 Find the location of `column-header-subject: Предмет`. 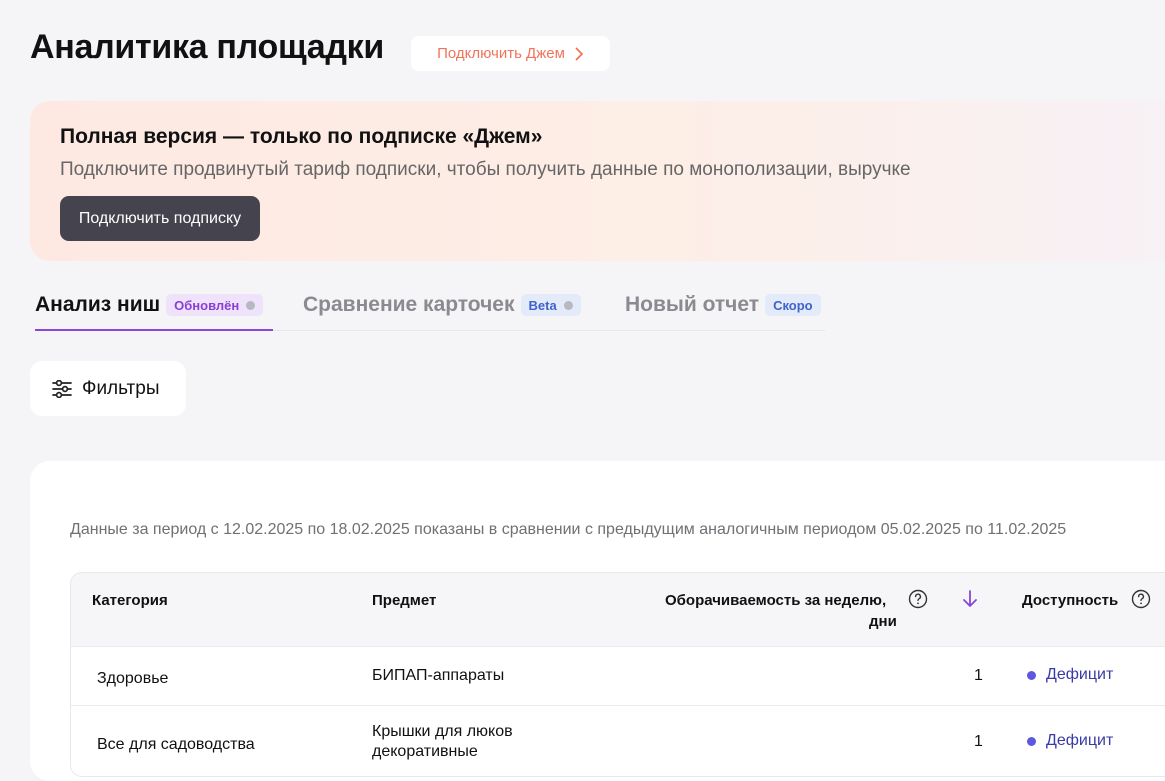

column-header-subject: Предмет is located at coordinates (404, 600).